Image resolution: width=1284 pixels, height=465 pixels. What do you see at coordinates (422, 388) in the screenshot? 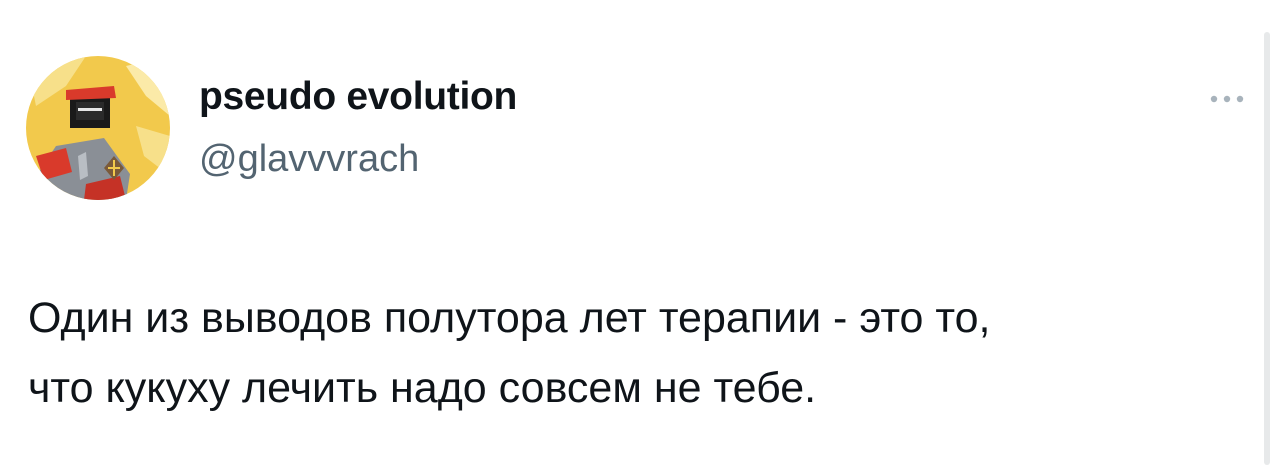
I see `tweet-text-line: что кукуху лечить надо совсем не тебе.` at bounding box center [422, 388].